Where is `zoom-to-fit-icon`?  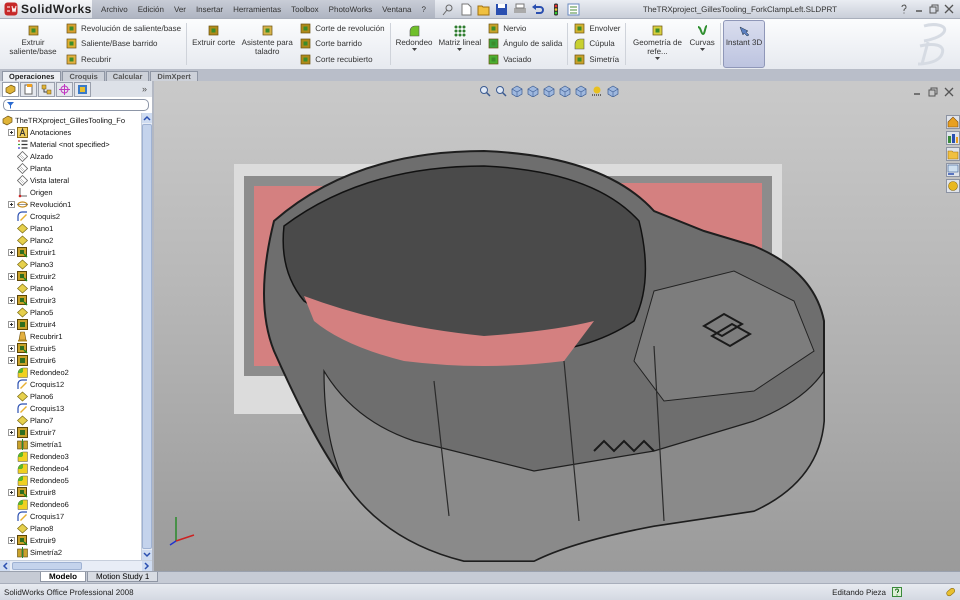 zoom-to-fit-icon is located at coordinates (485, 91).